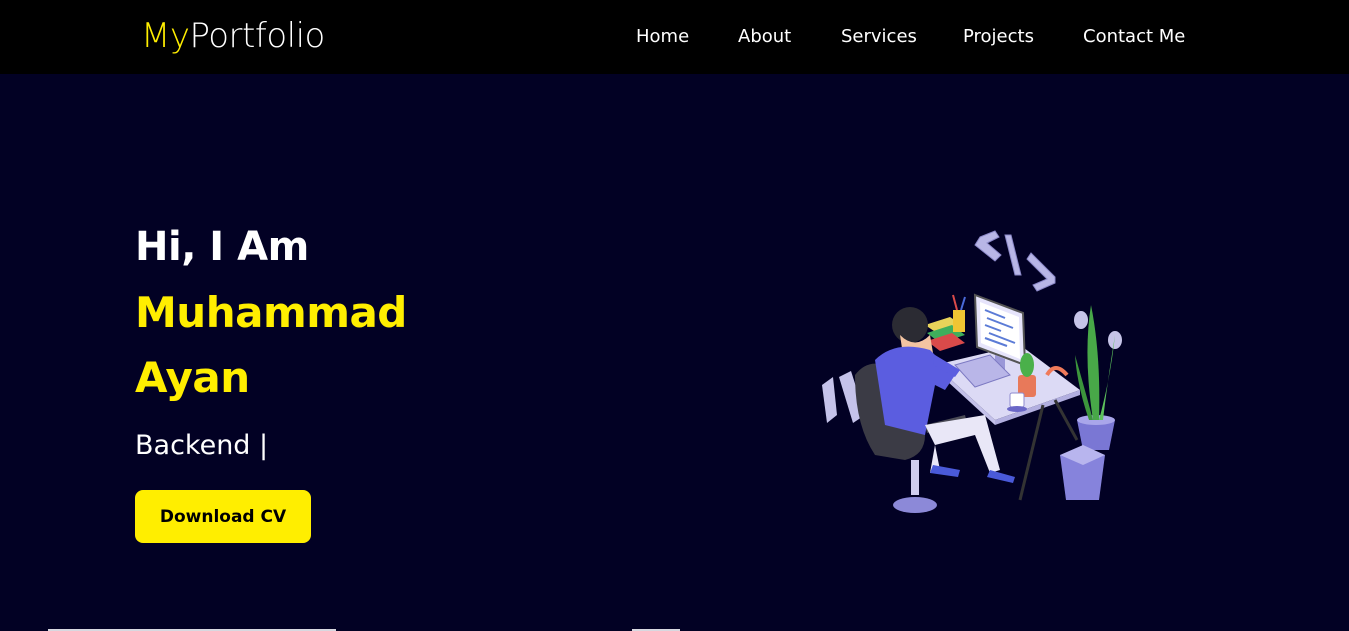  What do you see at coordinates (879, 37) in the screenshot?
I see `nav-services-link: Services` at bounding box center [879, 37].